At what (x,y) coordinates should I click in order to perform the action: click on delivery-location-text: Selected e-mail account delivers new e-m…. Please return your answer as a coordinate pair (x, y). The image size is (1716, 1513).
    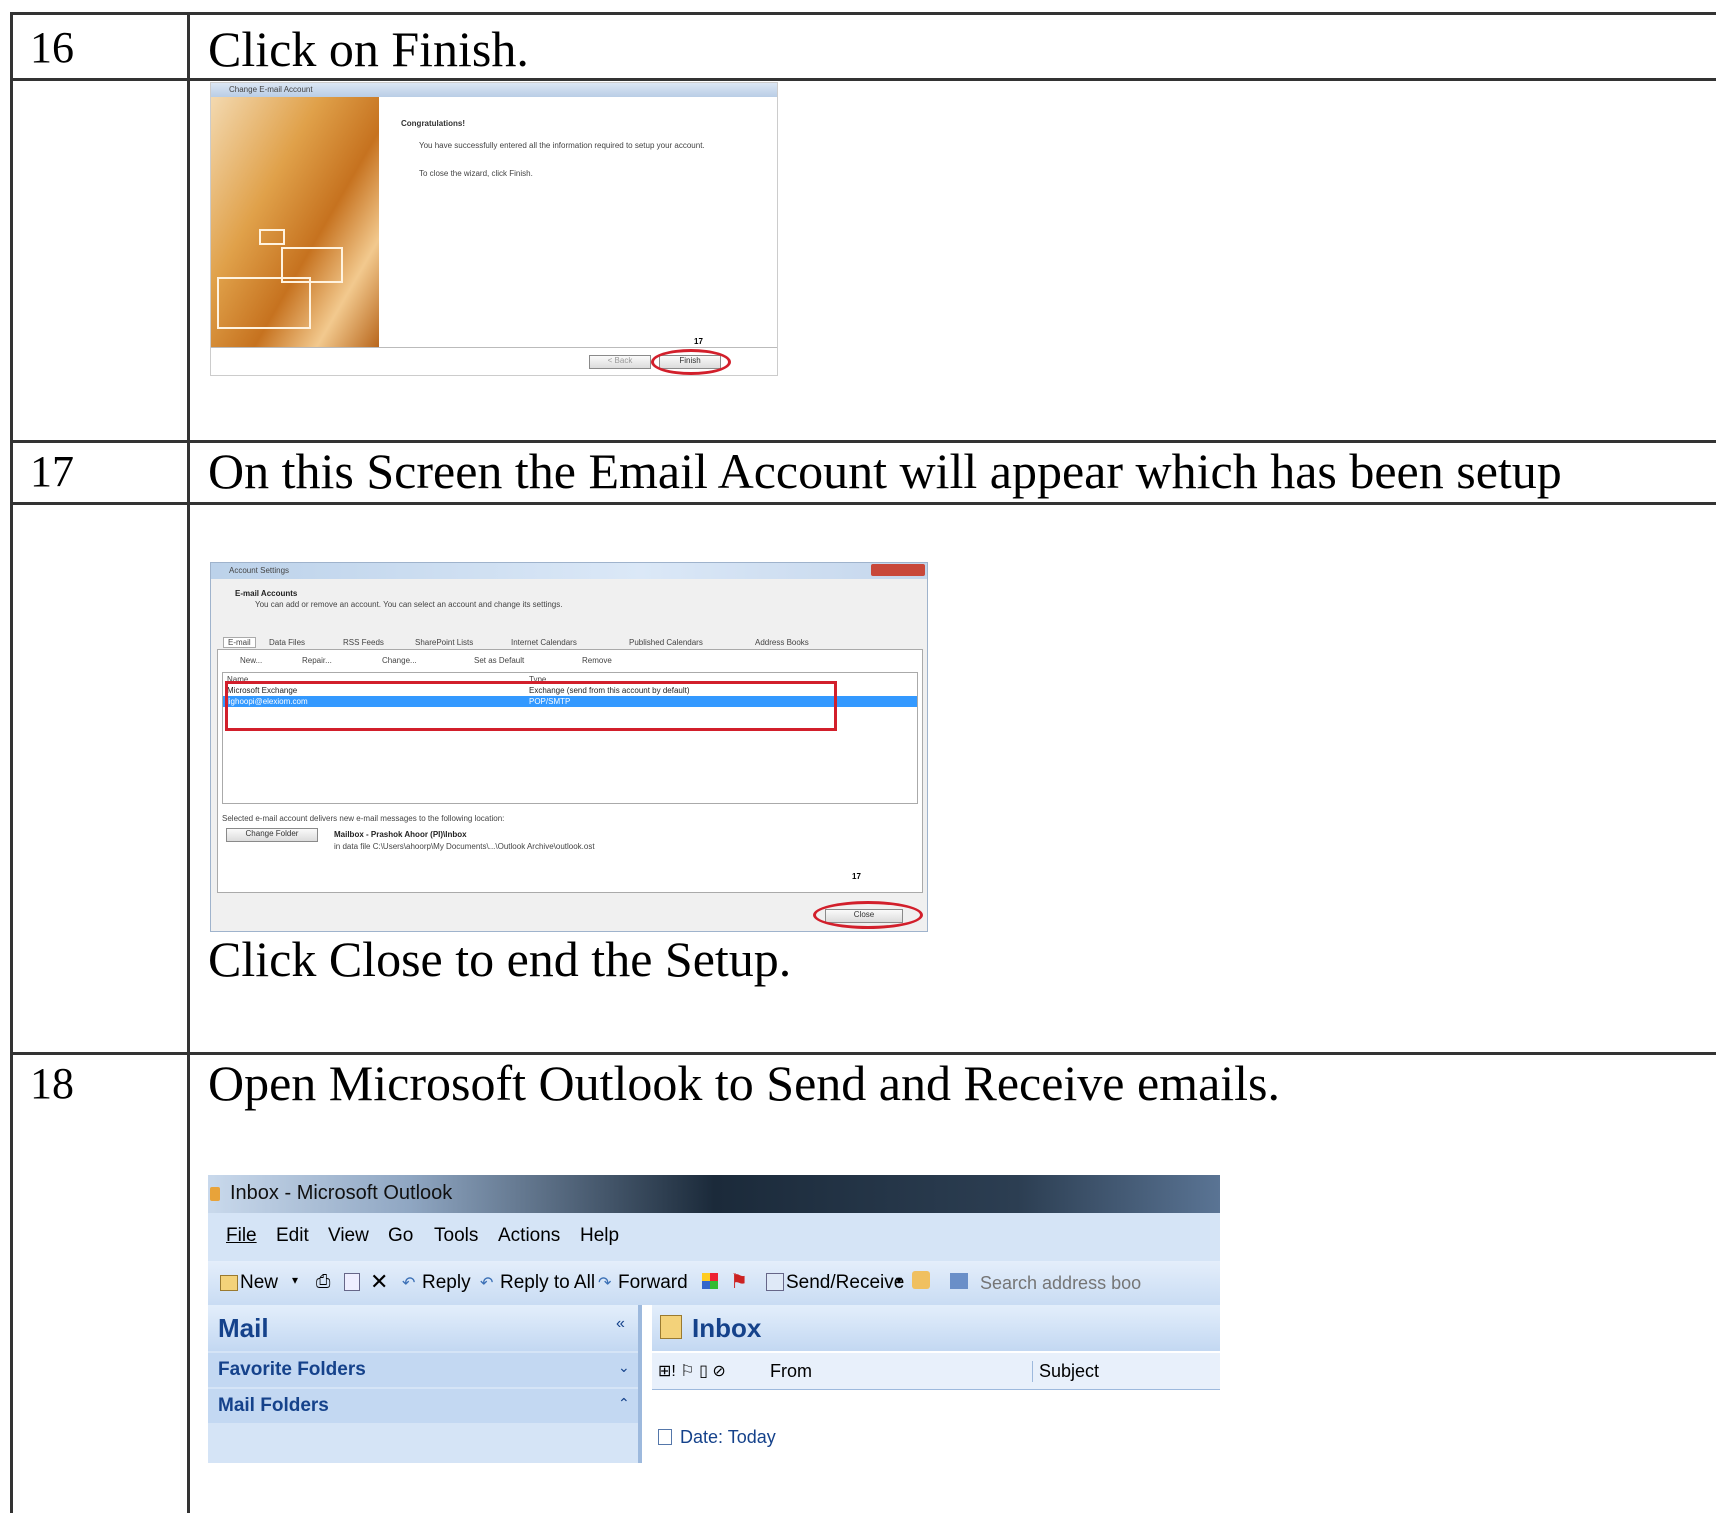
    Looking at the image, I should click on (363, 818).